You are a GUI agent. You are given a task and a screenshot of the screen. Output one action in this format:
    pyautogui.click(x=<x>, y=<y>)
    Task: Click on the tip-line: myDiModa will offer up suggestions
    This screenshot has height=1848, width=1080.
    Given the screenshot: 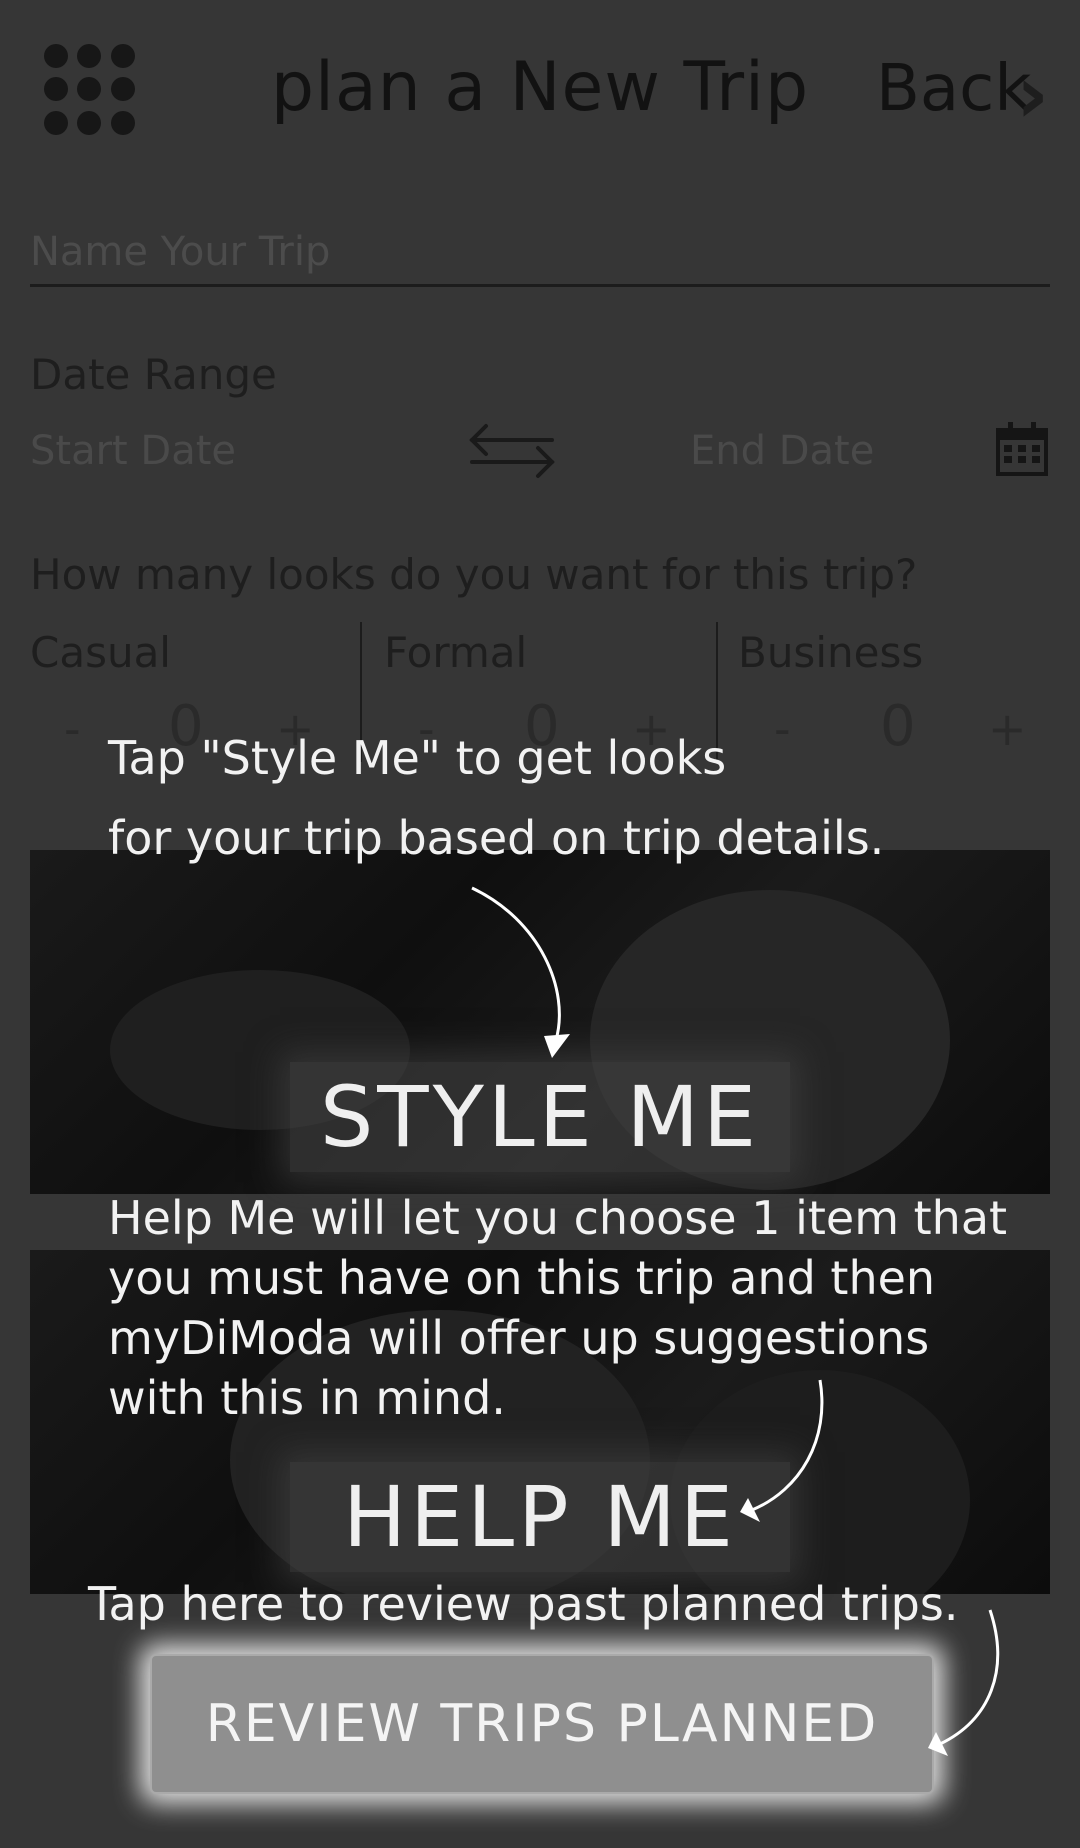 What is the action you would take?
    pyautogui.click(x=519, y=1338)
    